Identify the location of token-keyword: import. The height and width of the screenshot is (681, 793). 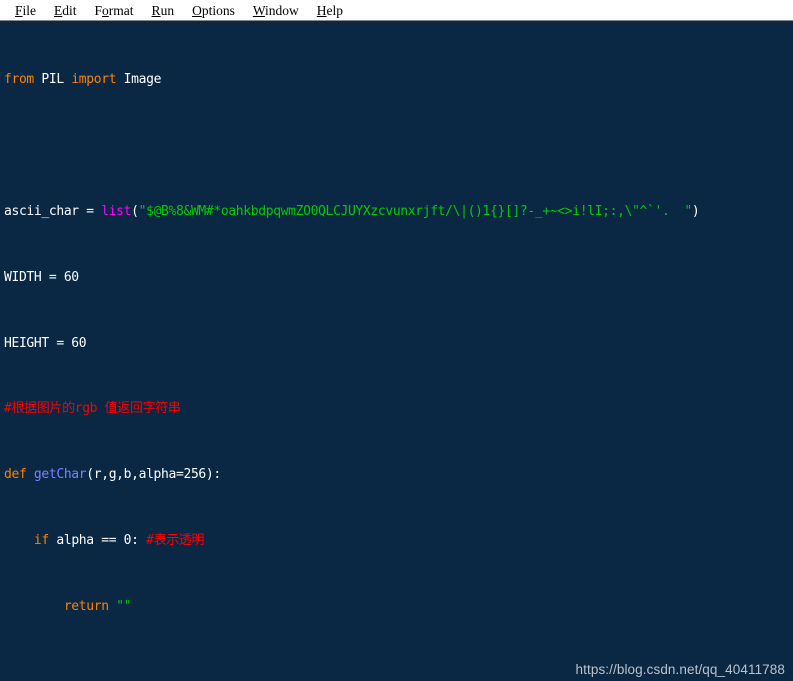
(94, 80).